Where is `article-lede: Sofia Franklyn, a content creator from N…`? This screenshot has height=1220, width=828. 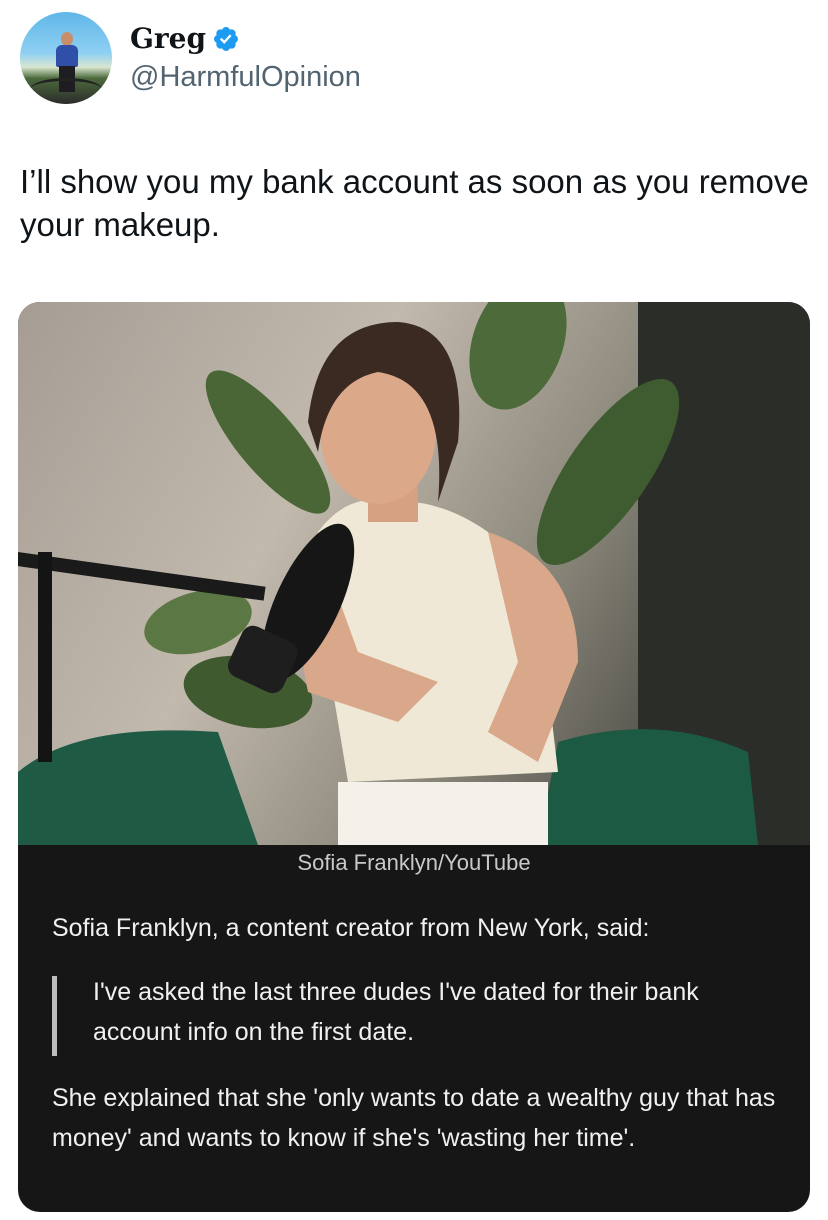 article-lede: Sofia Franklyn, a content creator from N… is located at coordinates (351, 928).